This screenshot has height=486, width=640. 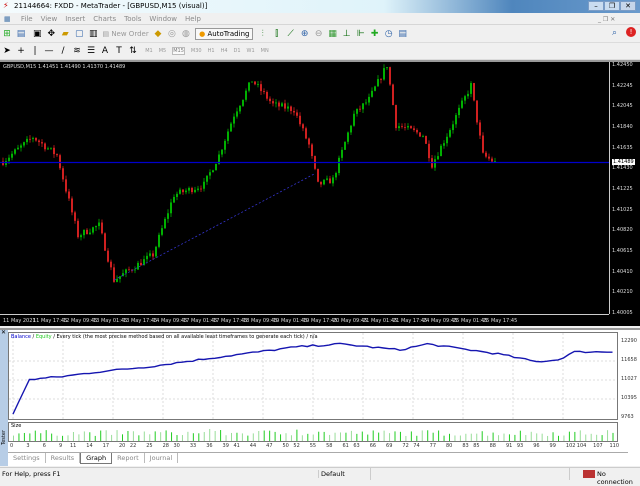 What do you see at coordinates (628, 6) in the screenshot?
I see `close-button: ✕` at bounding box center [628, 6].